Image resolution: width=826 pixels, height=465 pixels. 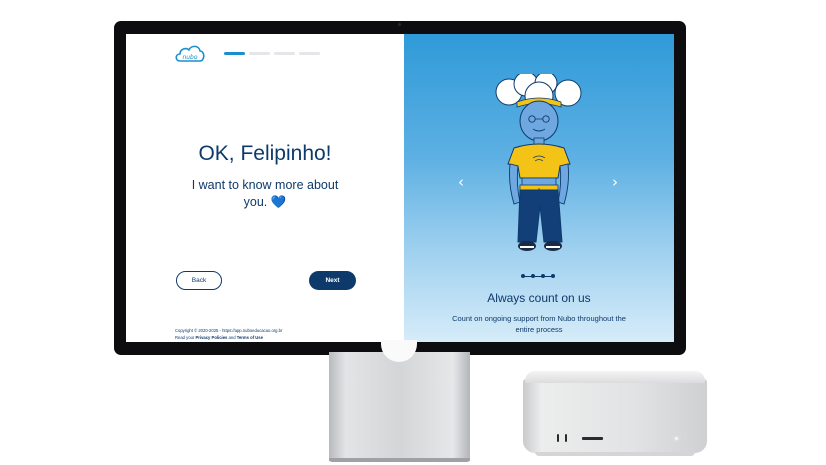 I want to click on monitor-stand, so click(x=399, y=400).